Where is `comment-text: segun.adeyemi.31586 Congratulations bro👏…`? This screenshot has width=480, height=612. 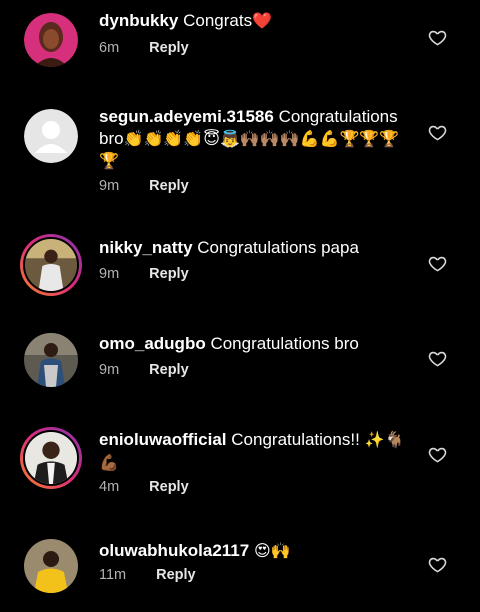
comment-text: segun.adeyemi.31586 Congratulations bro👏… is located at coordinates (258, 139).